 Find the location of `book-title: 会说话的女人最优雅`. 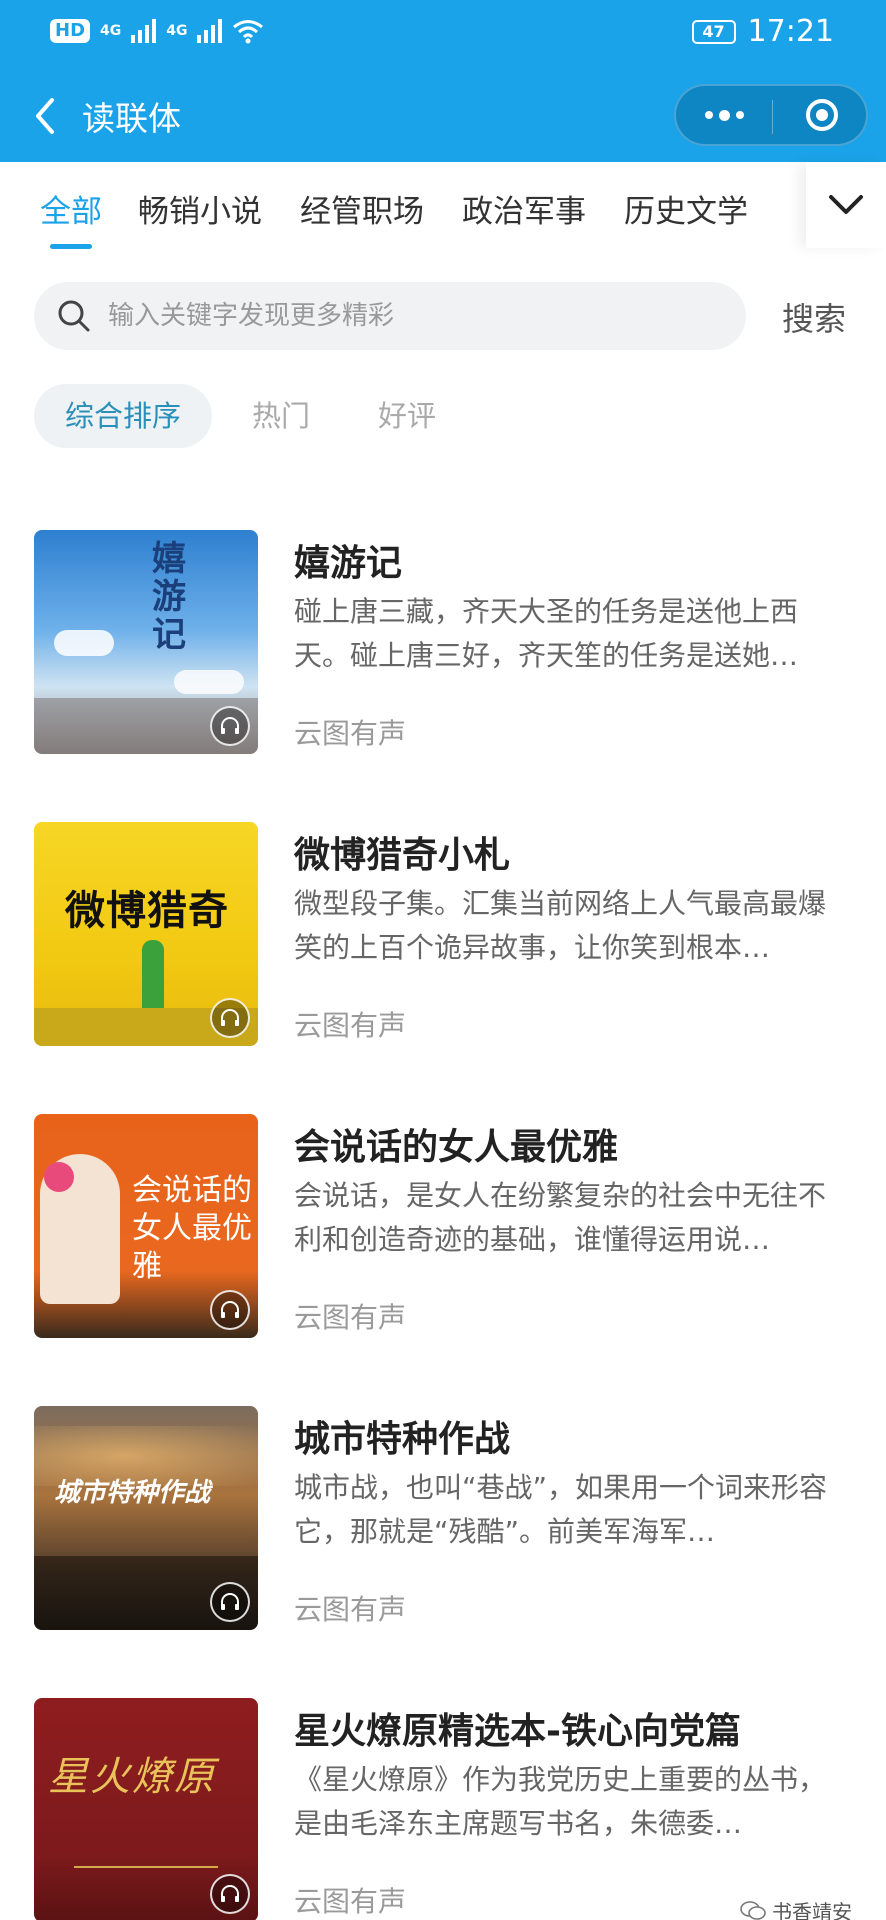

book-title: 会说话的女人最优雅 is located at coordinates (456, 1147).